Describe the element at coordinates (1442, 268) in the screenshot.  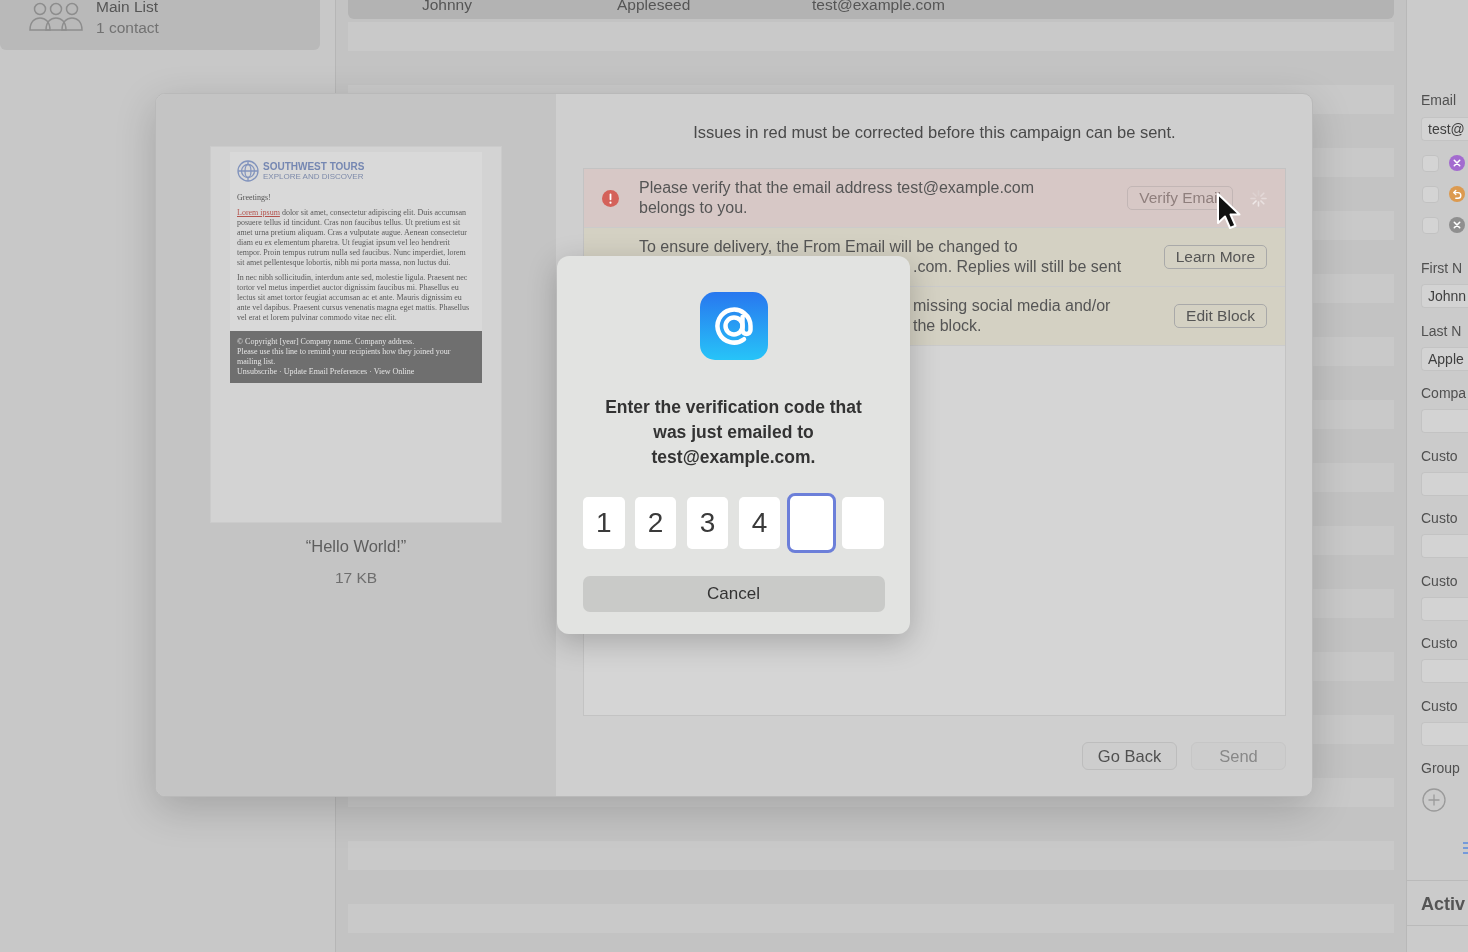
I see `field-label: First N` at that location.